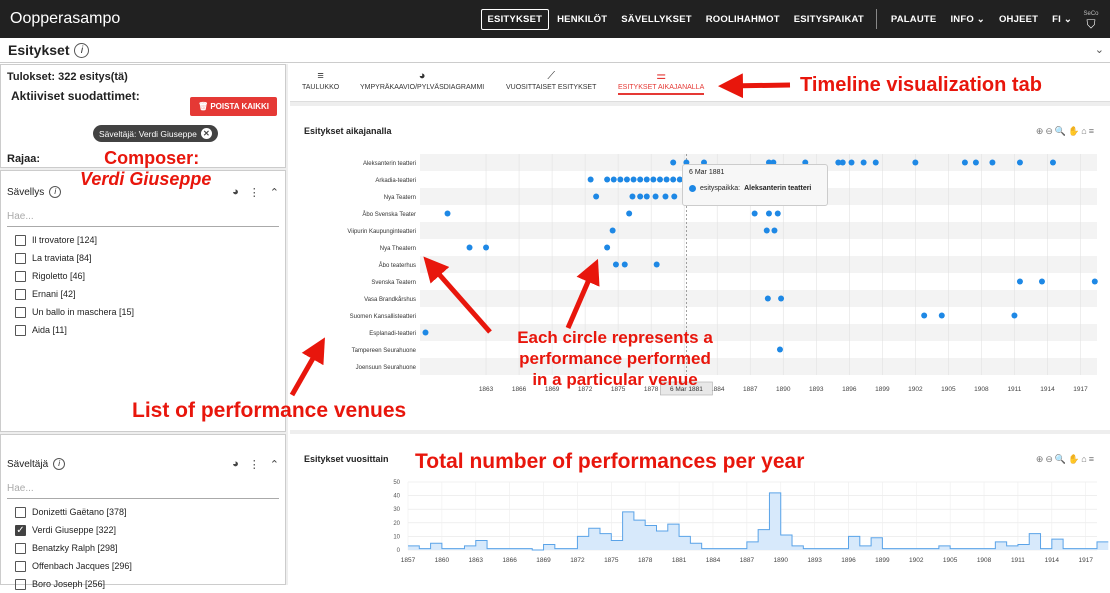 The image size is (1110, 593). Describe the element at coordinates (551, 87) in the screenshot. I see `tab-yearly-label: VUOSITTAISET ESITYKSET` at that location.